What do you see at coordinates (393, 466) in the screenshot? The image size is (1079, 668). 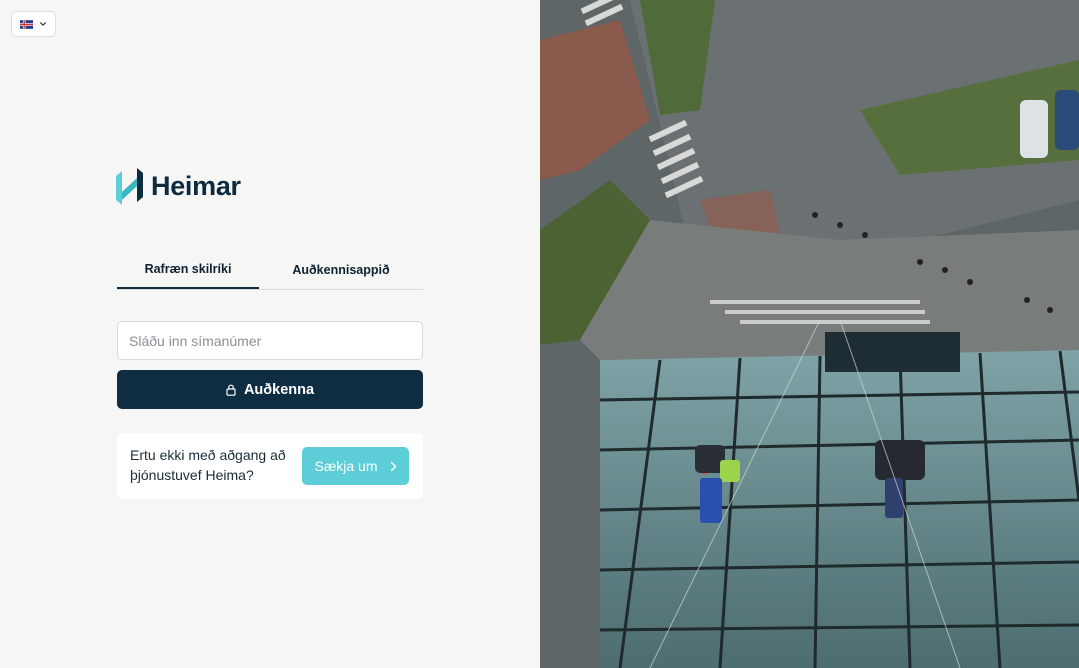 I see `chevron-right-icon` at bounding box center [393, 466].